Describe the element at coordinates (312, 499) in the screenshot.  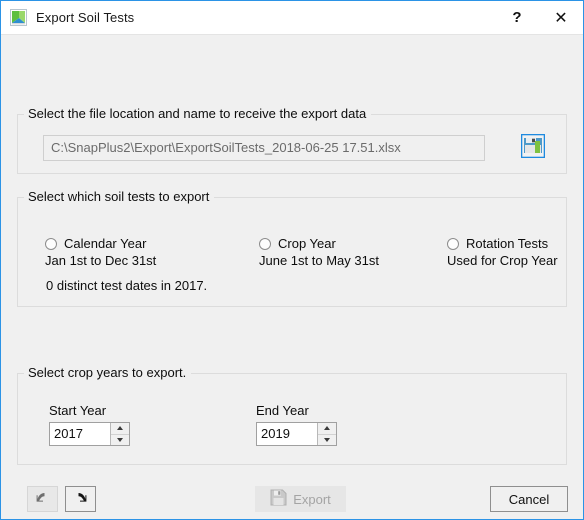
I see `export-button-label: Export` at that location.